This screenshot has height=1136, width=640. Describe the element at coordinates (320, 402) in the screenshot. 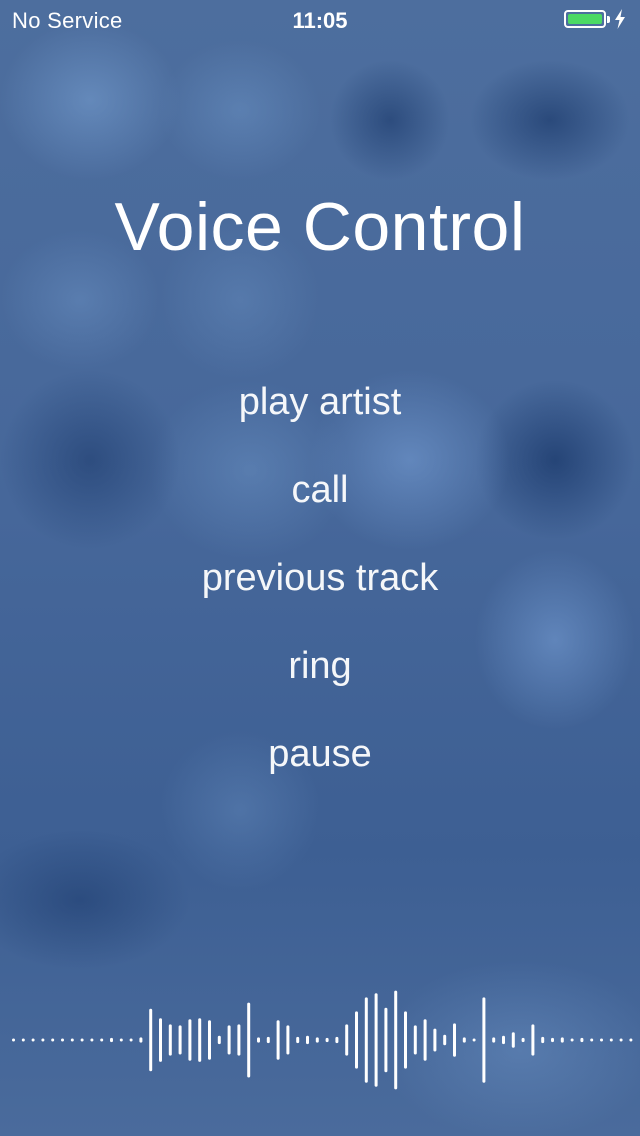

I see `command-suggestion-play-artist: play artist` at that location.